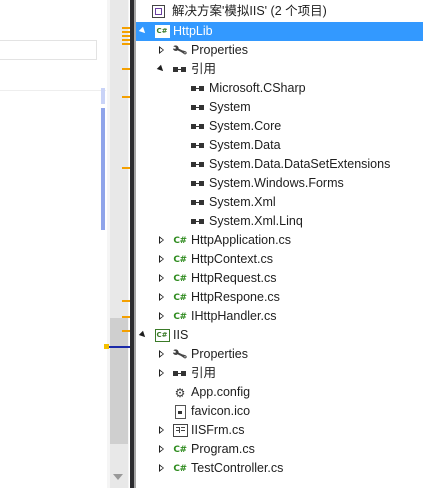 This screenshot has height=488, width=423. What do you see at coordinates (118, 477) in the screenshot?
I see `scroll-down-arrow-icon` at bounding box center [118, 477].